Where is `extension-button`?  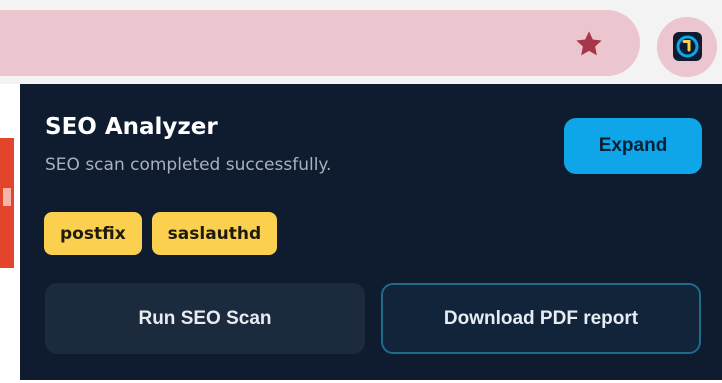
extension-button is located at coordinates (687, 47).